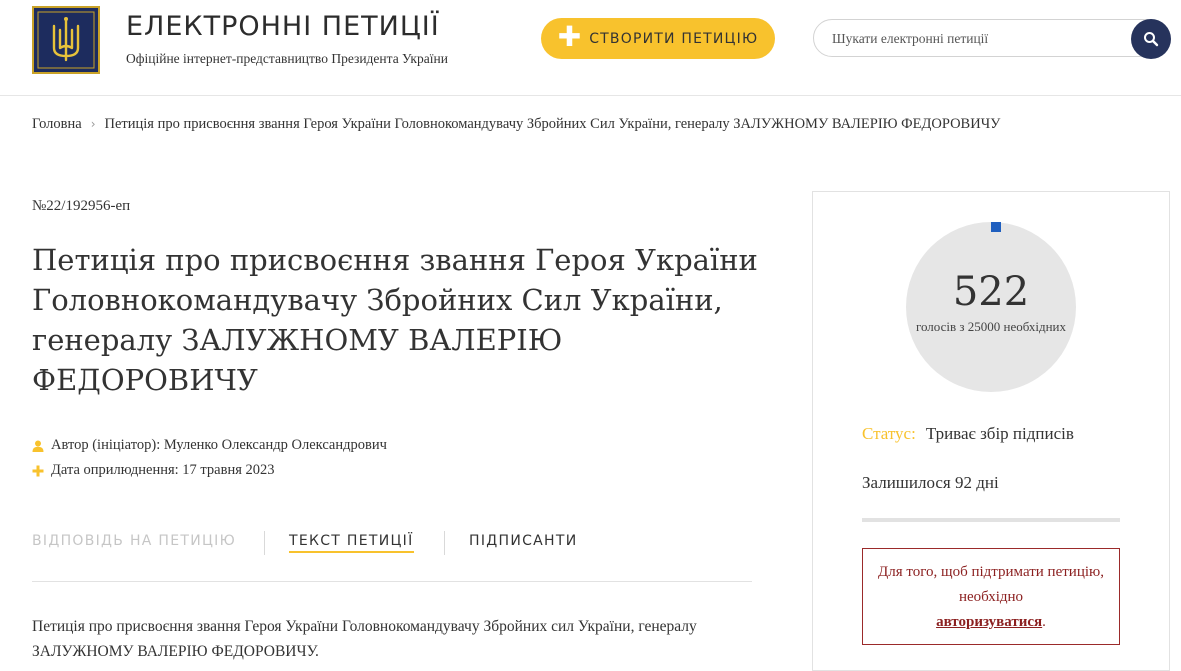  Describe the element at coordinates (889, 433) in the screenshot. I see `status-label: Статус:` at that location.